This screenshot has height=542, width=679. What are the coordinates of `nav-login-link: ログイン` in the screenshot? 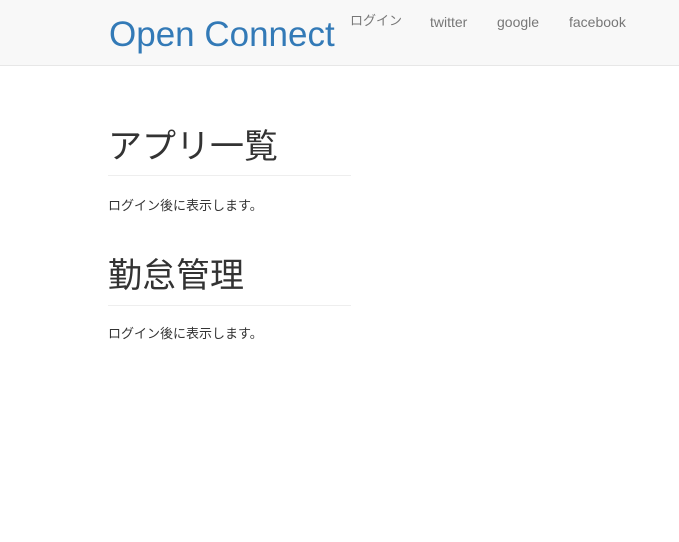 It's located at (376, 22).